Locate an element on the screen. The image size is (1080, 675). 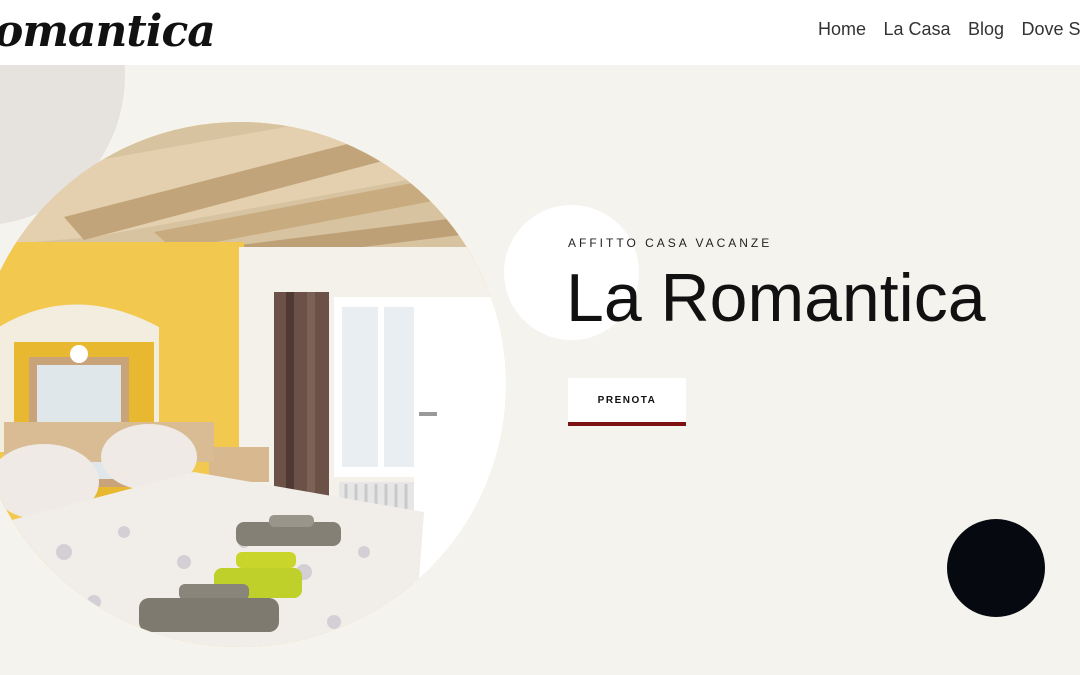
hero-title: La Romantica is located at coordinates (776, 298).